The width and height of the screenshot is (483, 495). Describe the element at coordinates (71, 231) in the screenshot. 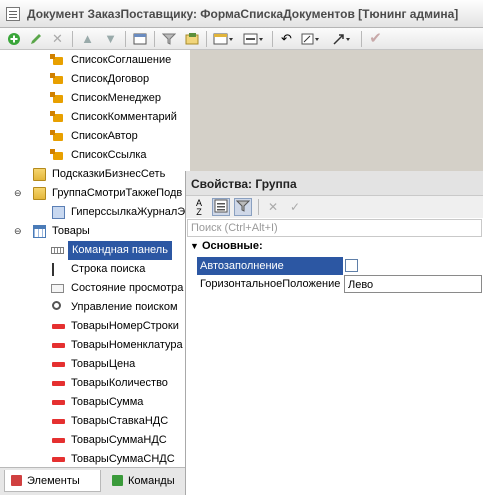

I see `tree-item-label: Товары` at that location.